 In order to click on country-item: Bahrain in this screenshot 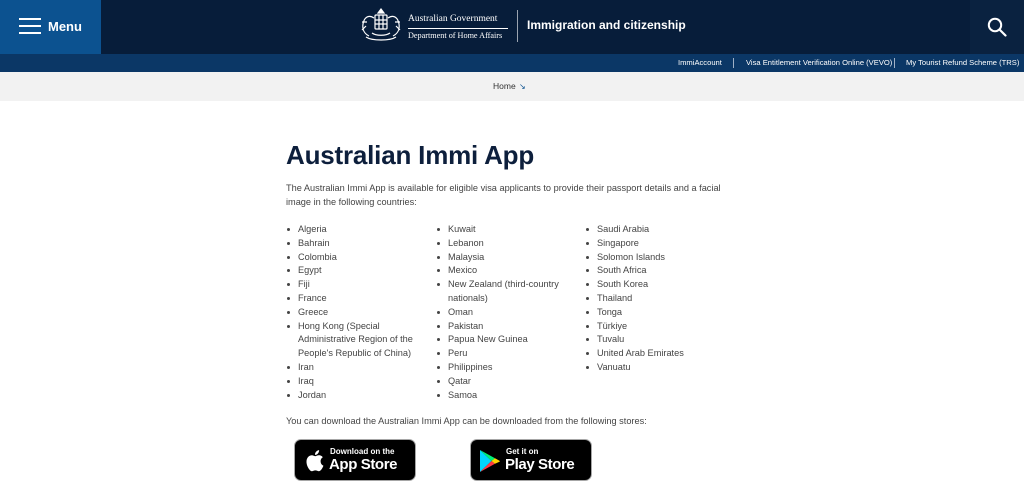, I will do `click(356, 244)`.